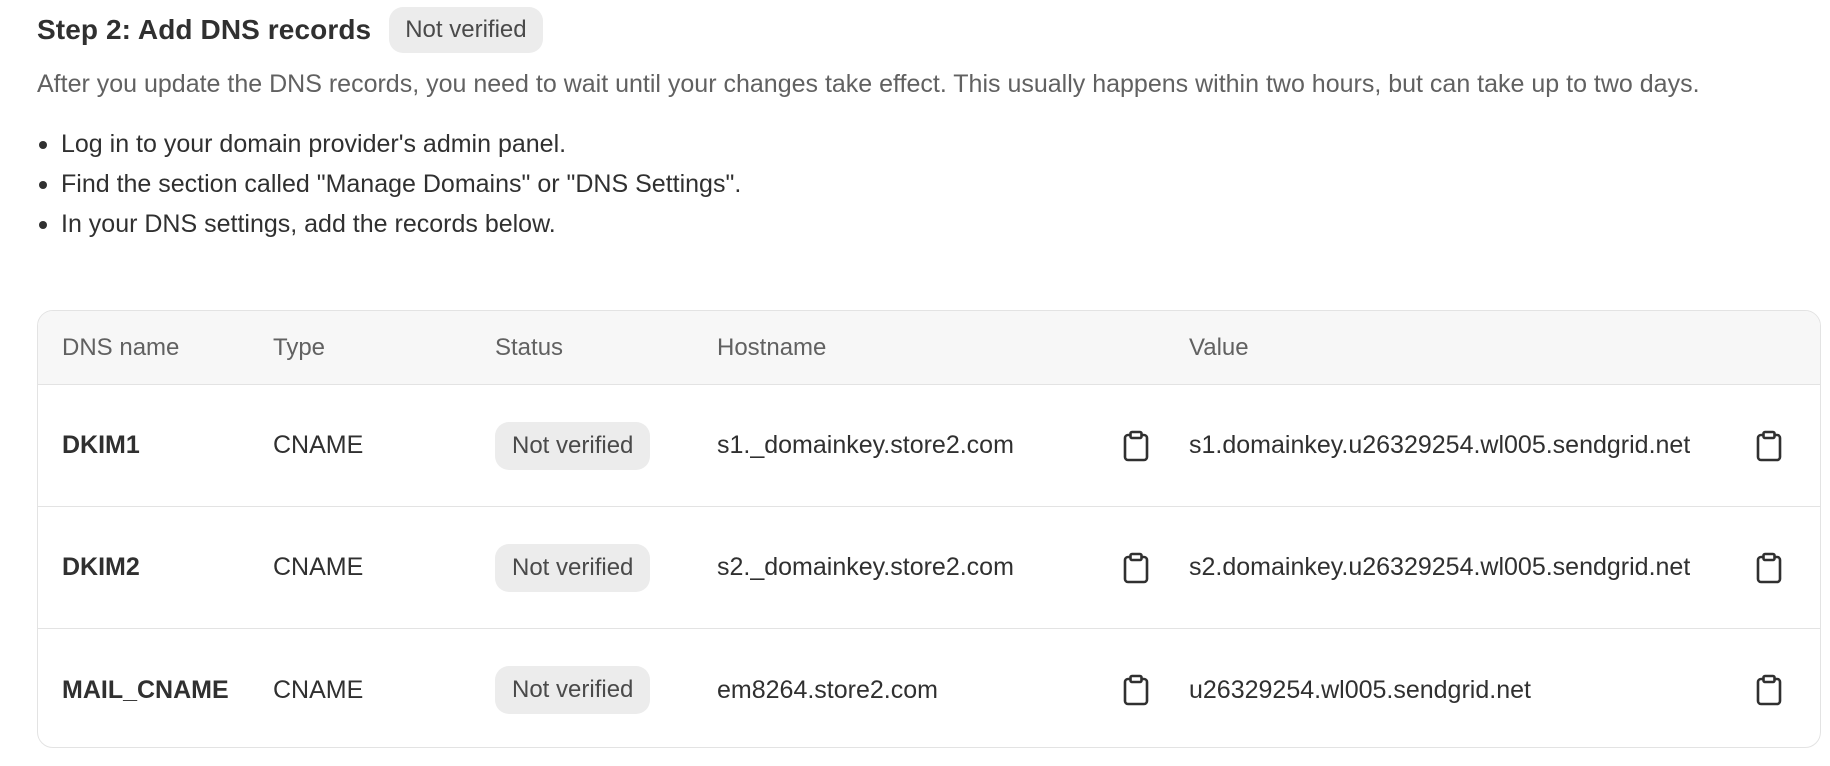  Describe the element at coordinates (101, 567) in the screenshot. I see `dns-name-cell: DKIM2` at that location.